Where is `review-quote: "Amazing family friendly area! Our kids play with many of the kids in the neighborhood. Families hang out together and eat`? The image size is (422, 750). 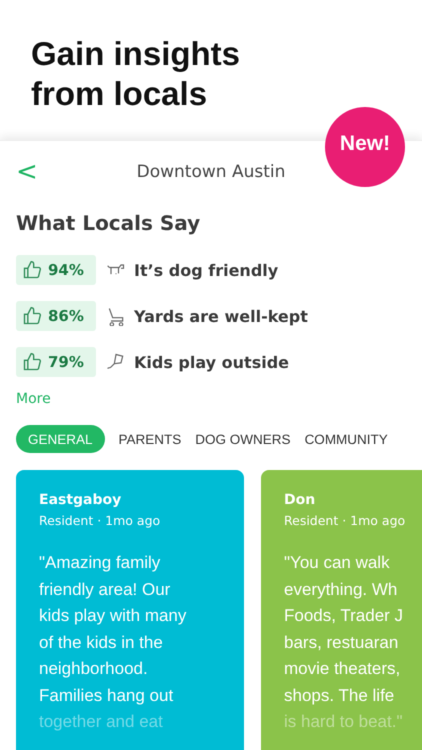
review-quote: "Amazing family friendly area! Our kids play with many of the kids in the neighborhood. Families hang out together and eat is located at coordinates (113, 642).